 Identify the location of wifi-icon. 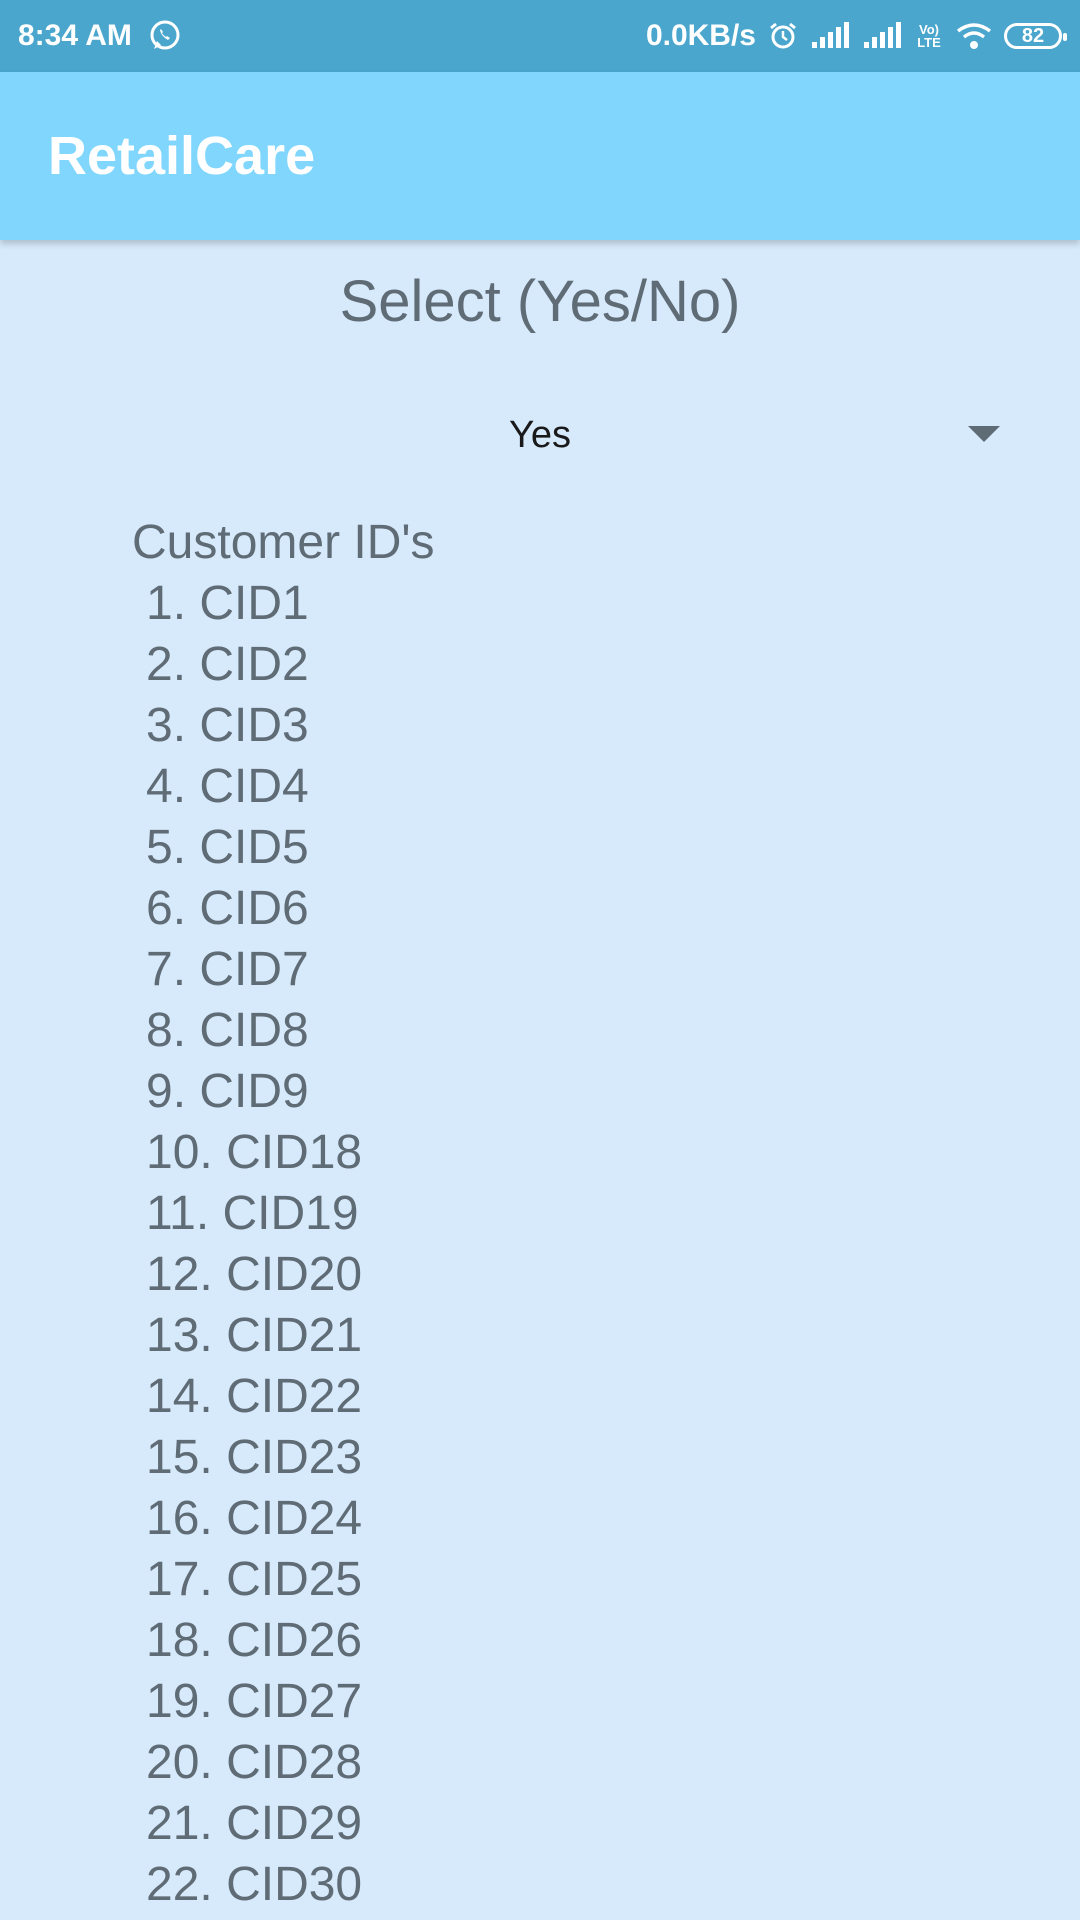
(974, 36).